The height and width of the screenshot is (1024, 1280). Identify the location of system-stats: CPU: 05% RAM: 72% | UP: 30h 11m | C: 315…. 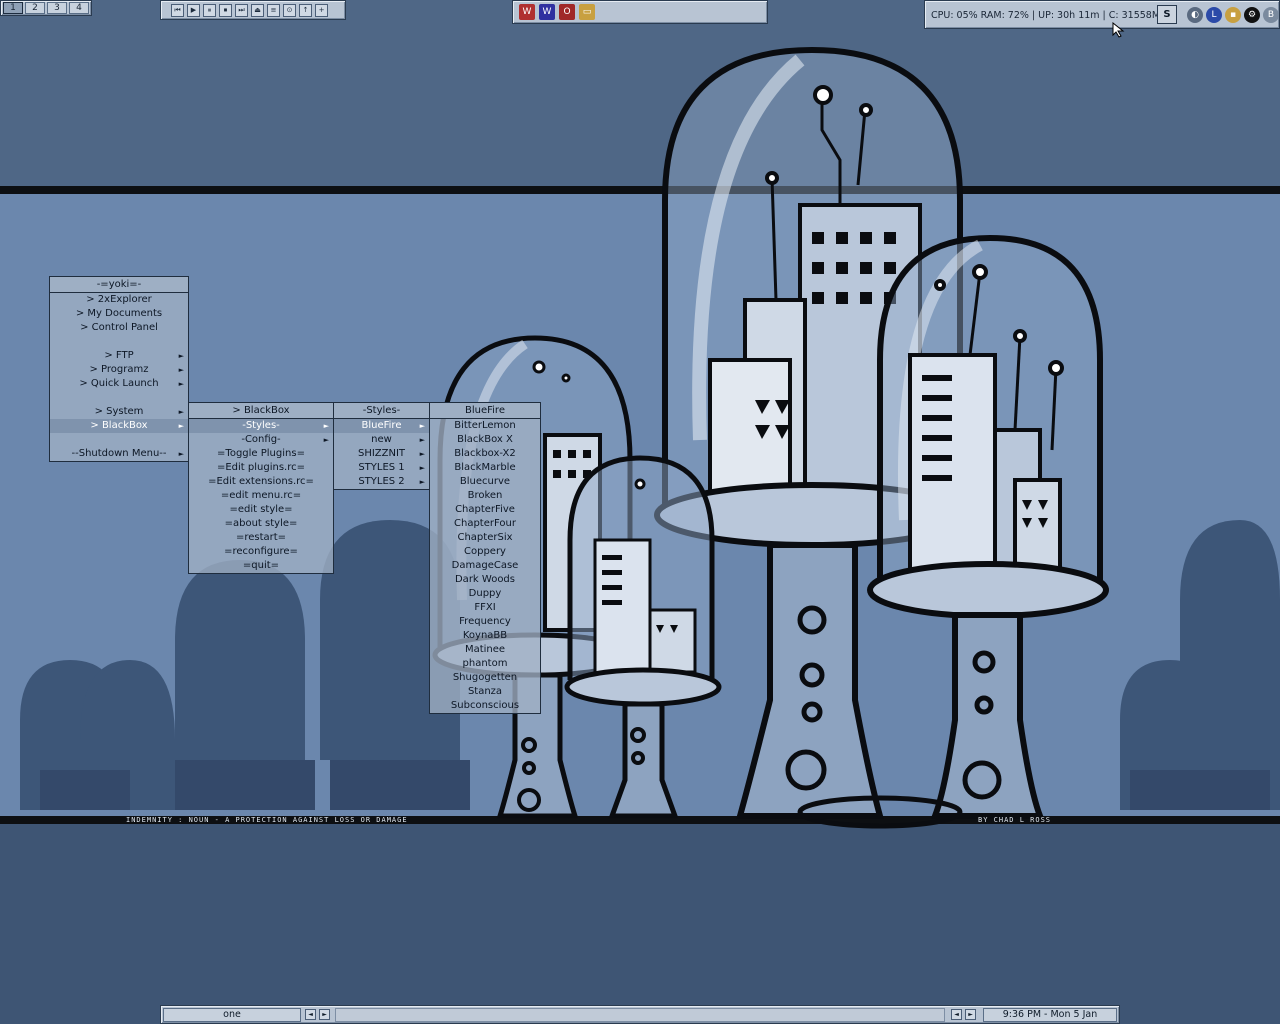
(1049, 15).